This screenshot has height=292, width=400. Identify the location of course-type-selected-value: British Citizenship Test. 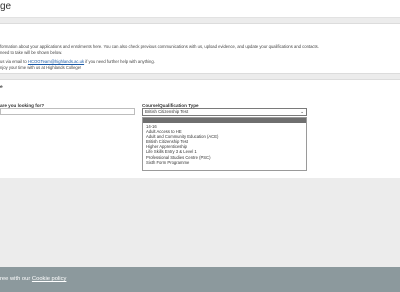
(167, 111).